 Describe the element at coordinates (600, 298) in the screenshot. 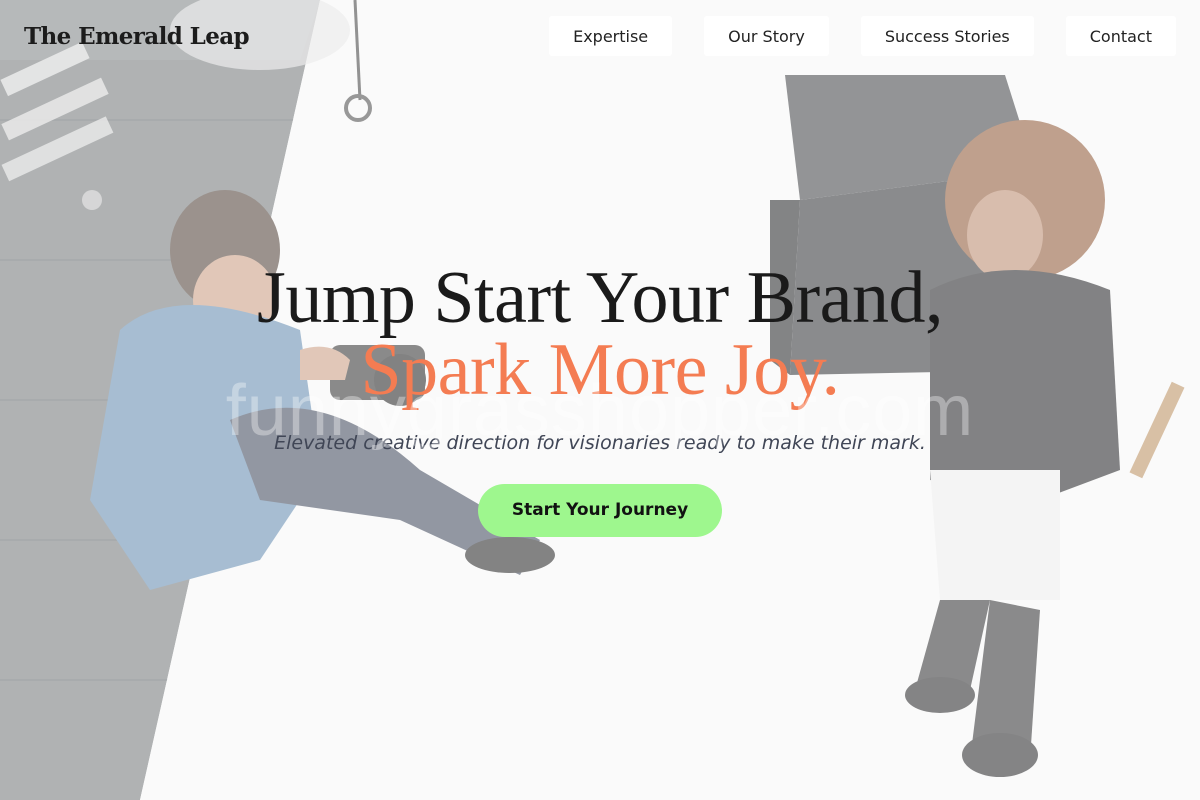

I see `hero-headline-line-1: Jump Start Your Brand,` at that location.